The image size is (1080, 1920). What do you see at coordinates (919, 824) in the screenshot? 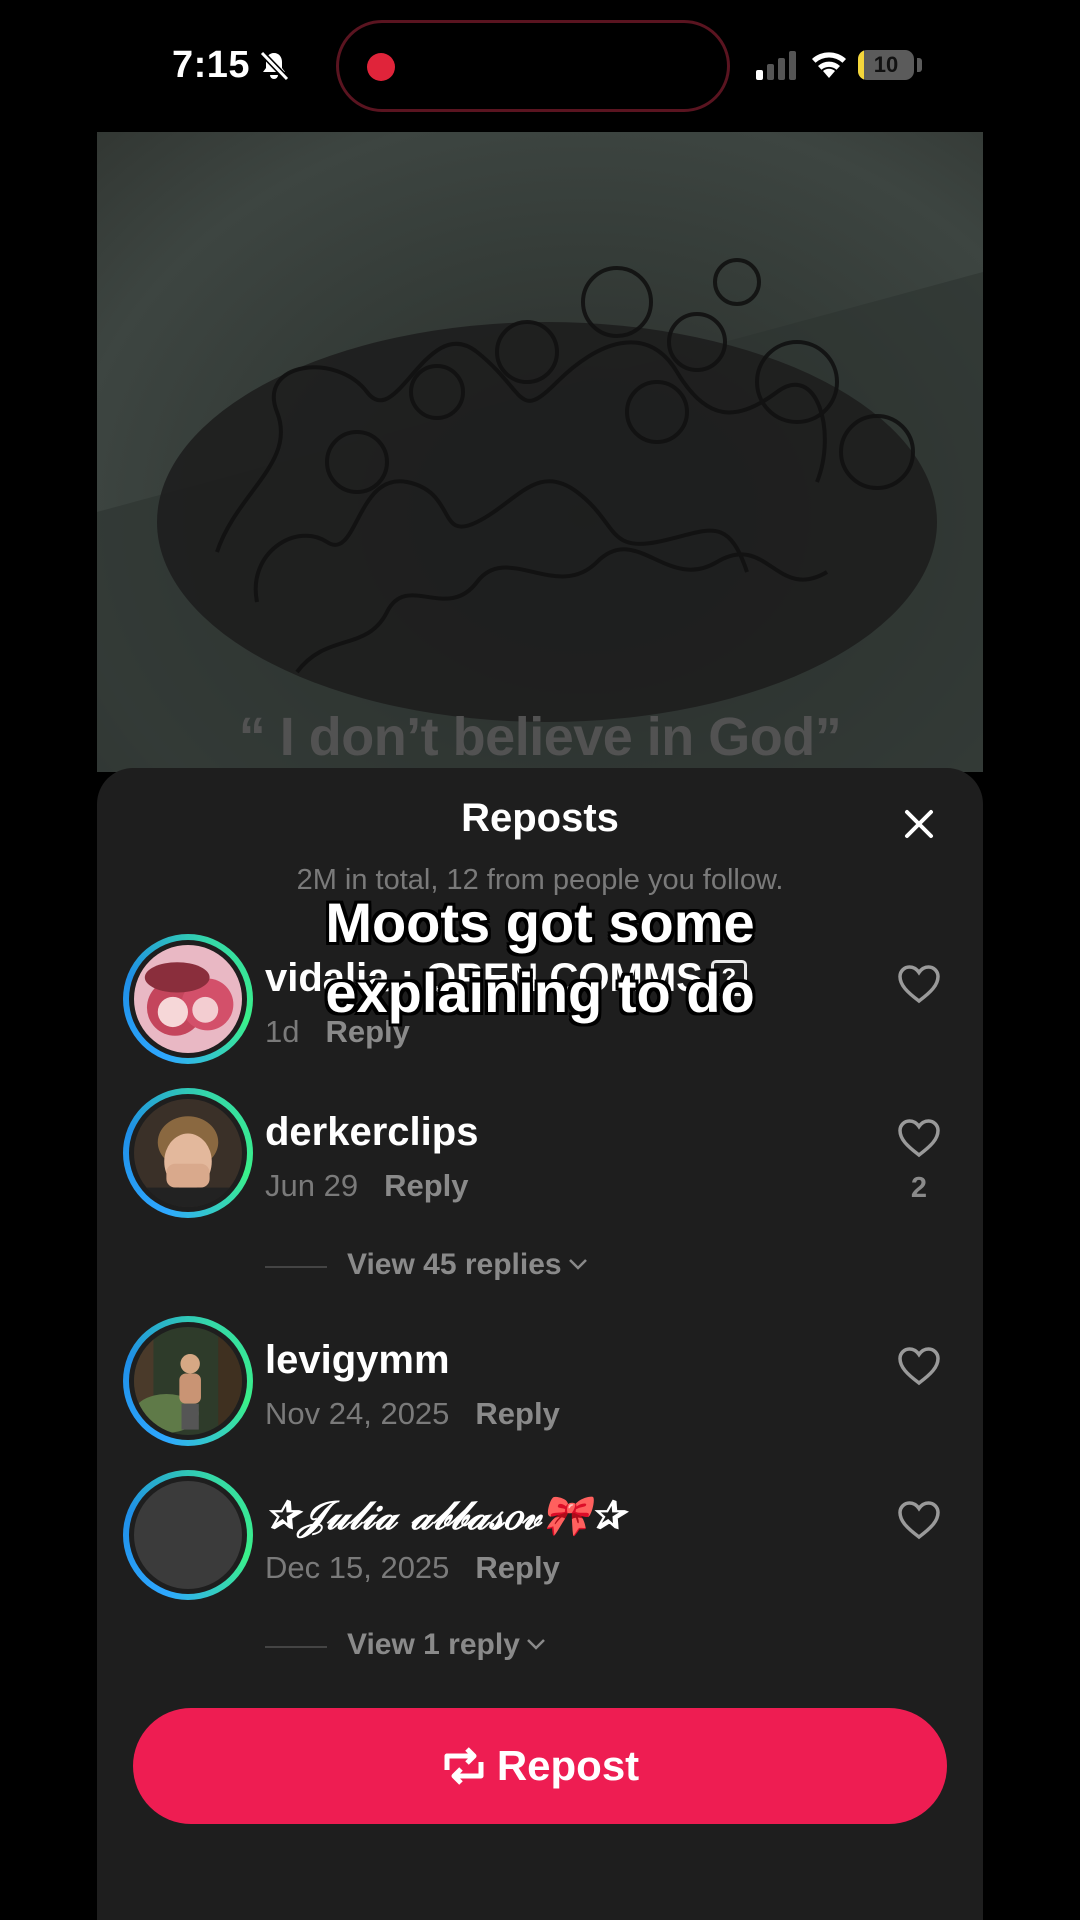
I see `close-icon` at bounding box center [919, 824].